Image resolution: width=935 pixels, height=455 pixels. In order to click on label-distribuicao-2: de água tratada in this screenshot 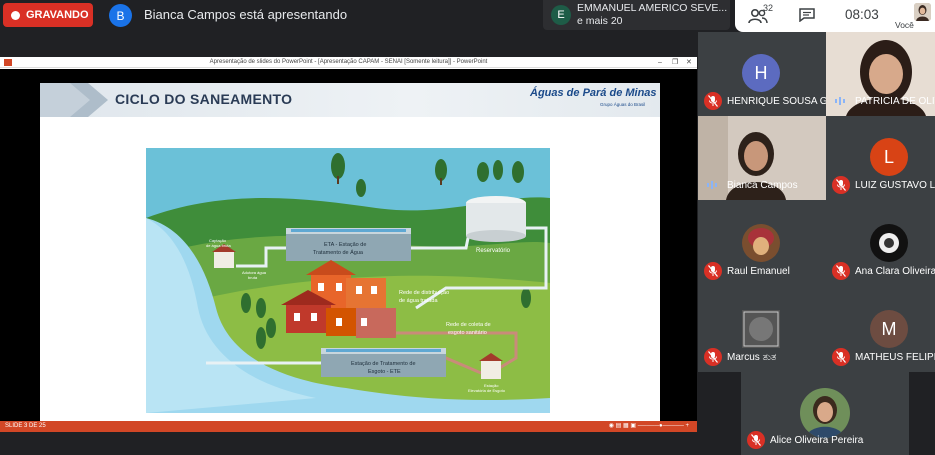, I will do `click(418, 301)`.